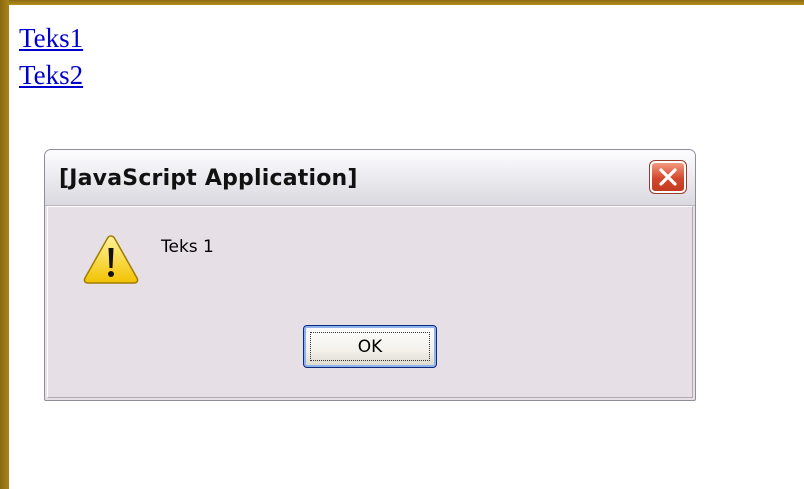 This screenshot has width=804, height=489. I want to click on warning-icon, so click(111, 259).